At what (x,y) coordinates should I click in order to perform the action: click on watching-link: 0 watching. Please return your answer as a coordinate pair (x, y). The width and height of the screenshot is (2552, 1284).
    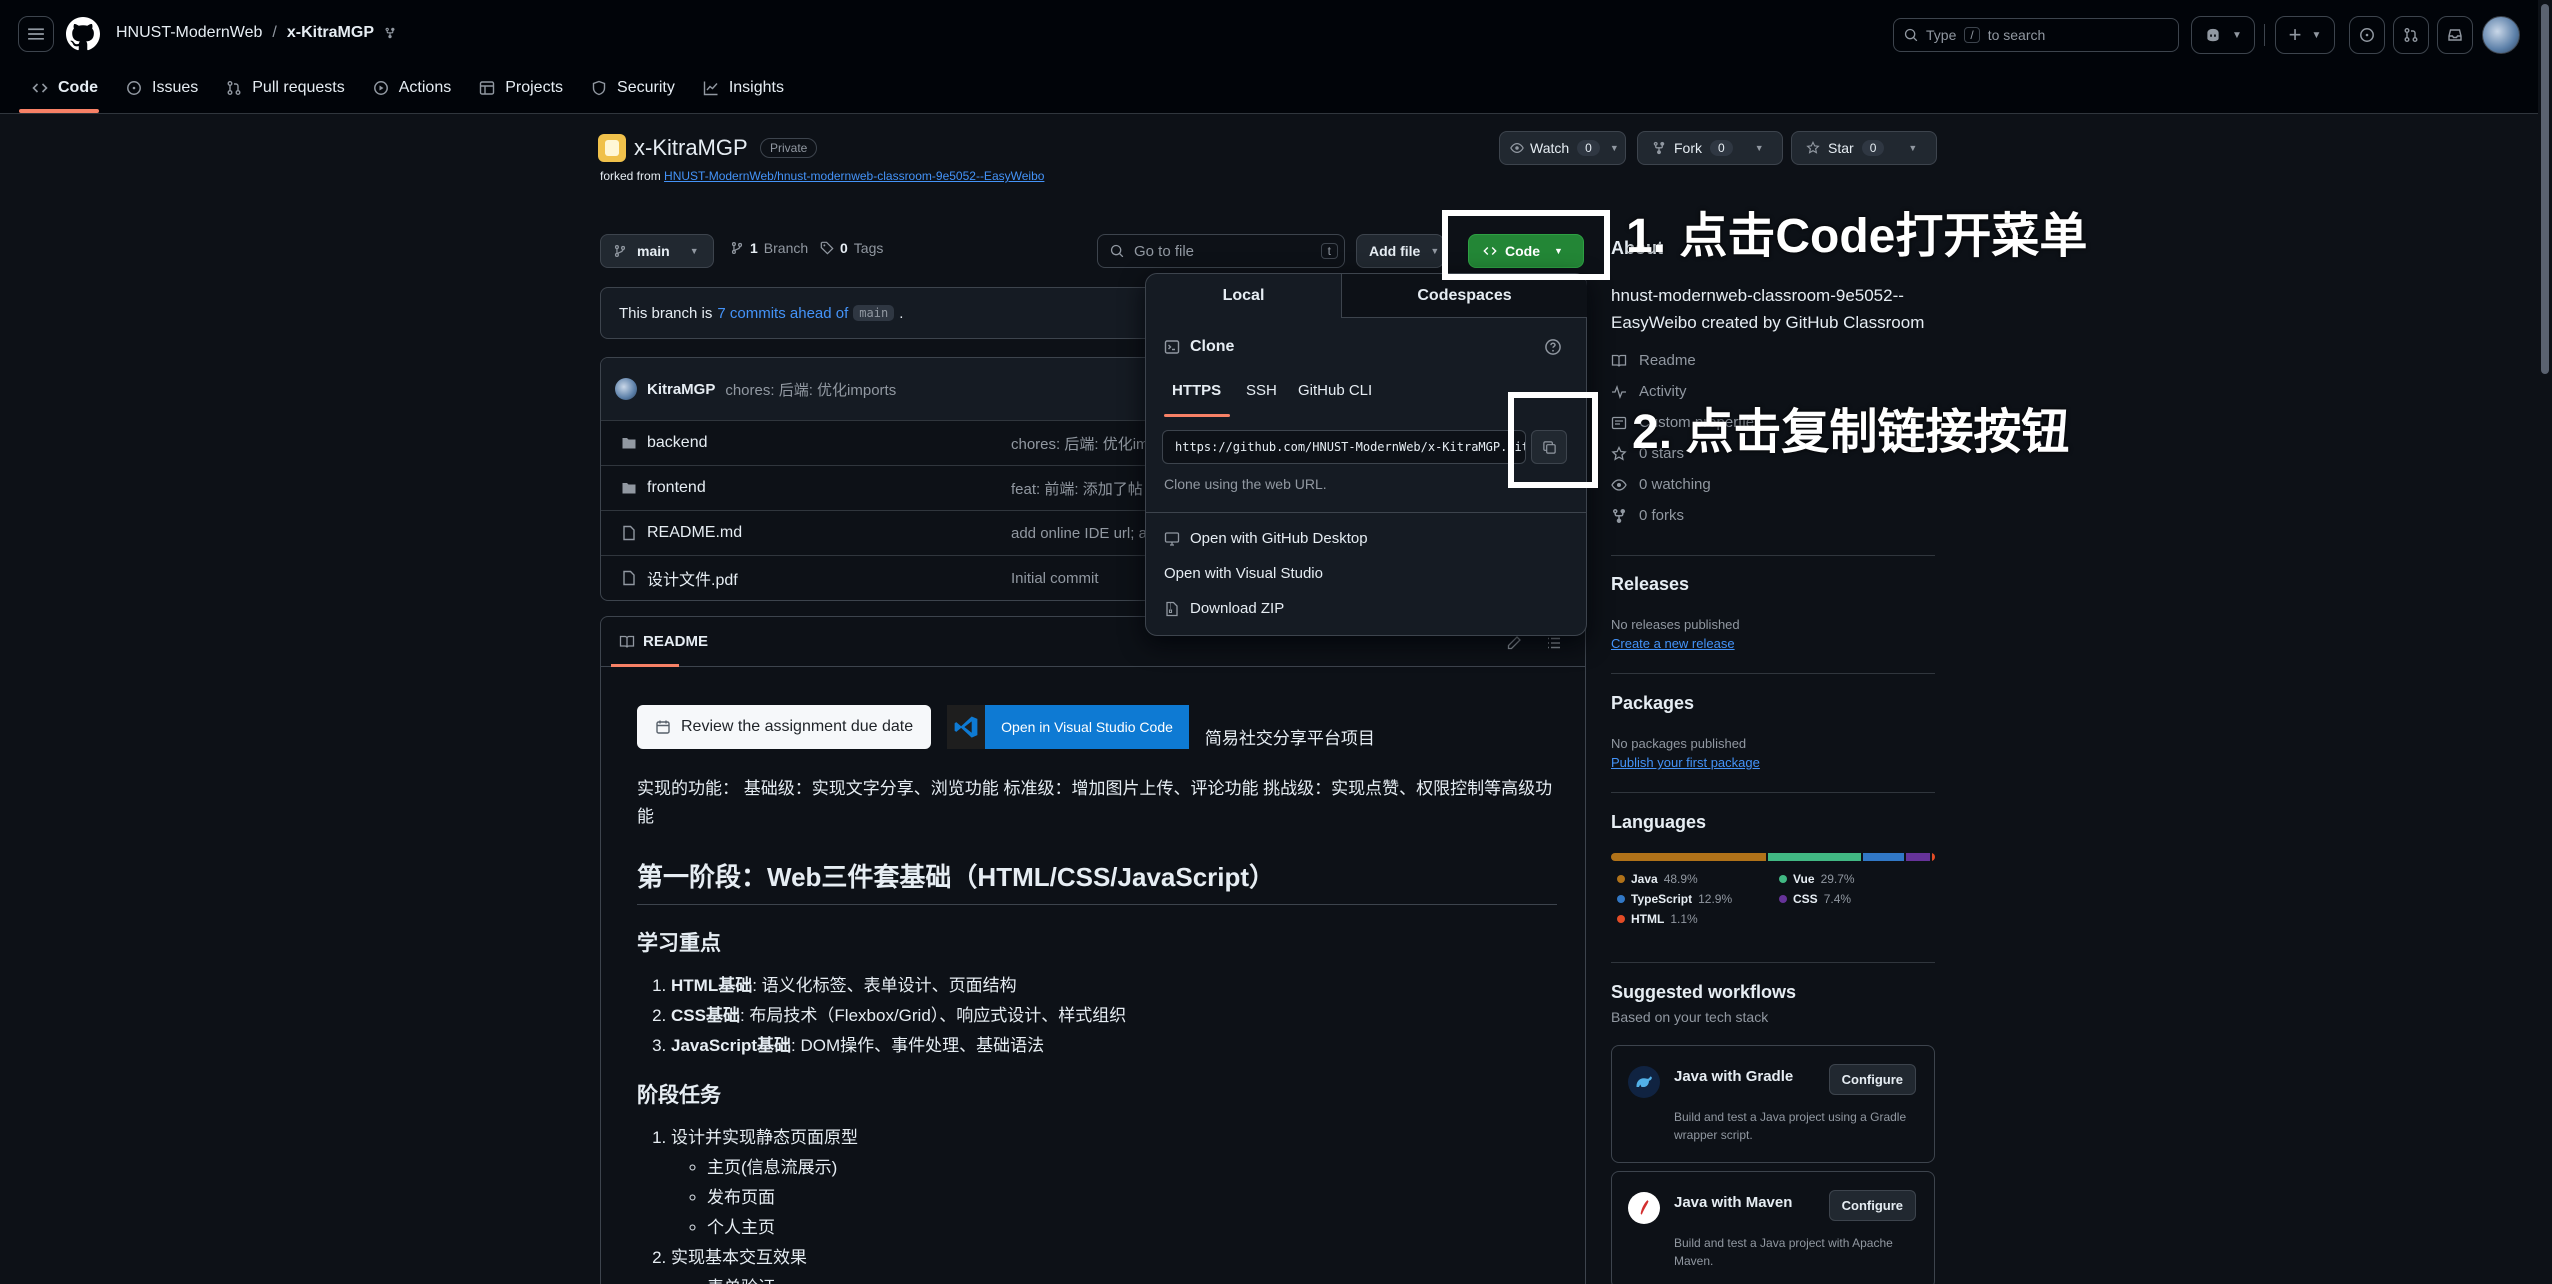
    Looking at the image, I should click on (1686, 484).